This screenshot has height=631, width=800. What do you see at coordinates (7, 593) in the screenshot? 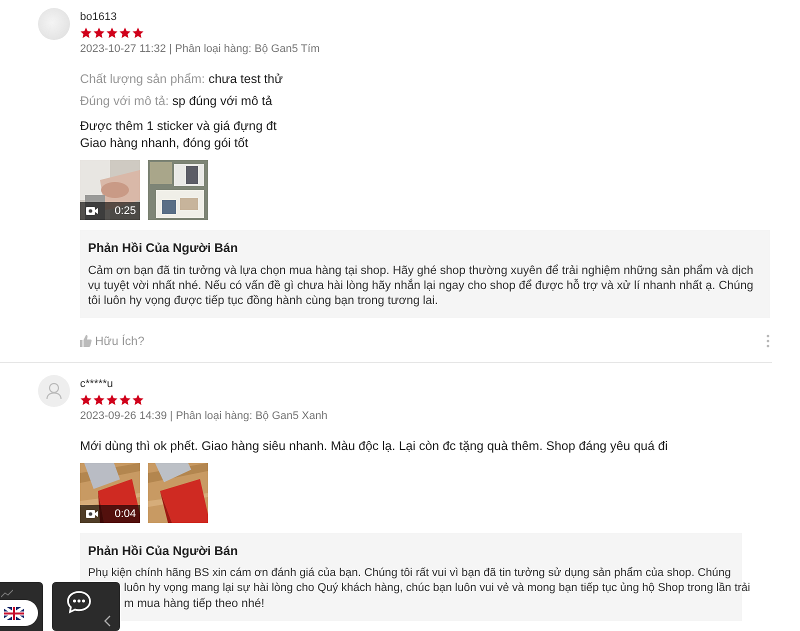
I see `chart-icon` at bounding box center [7, 593].